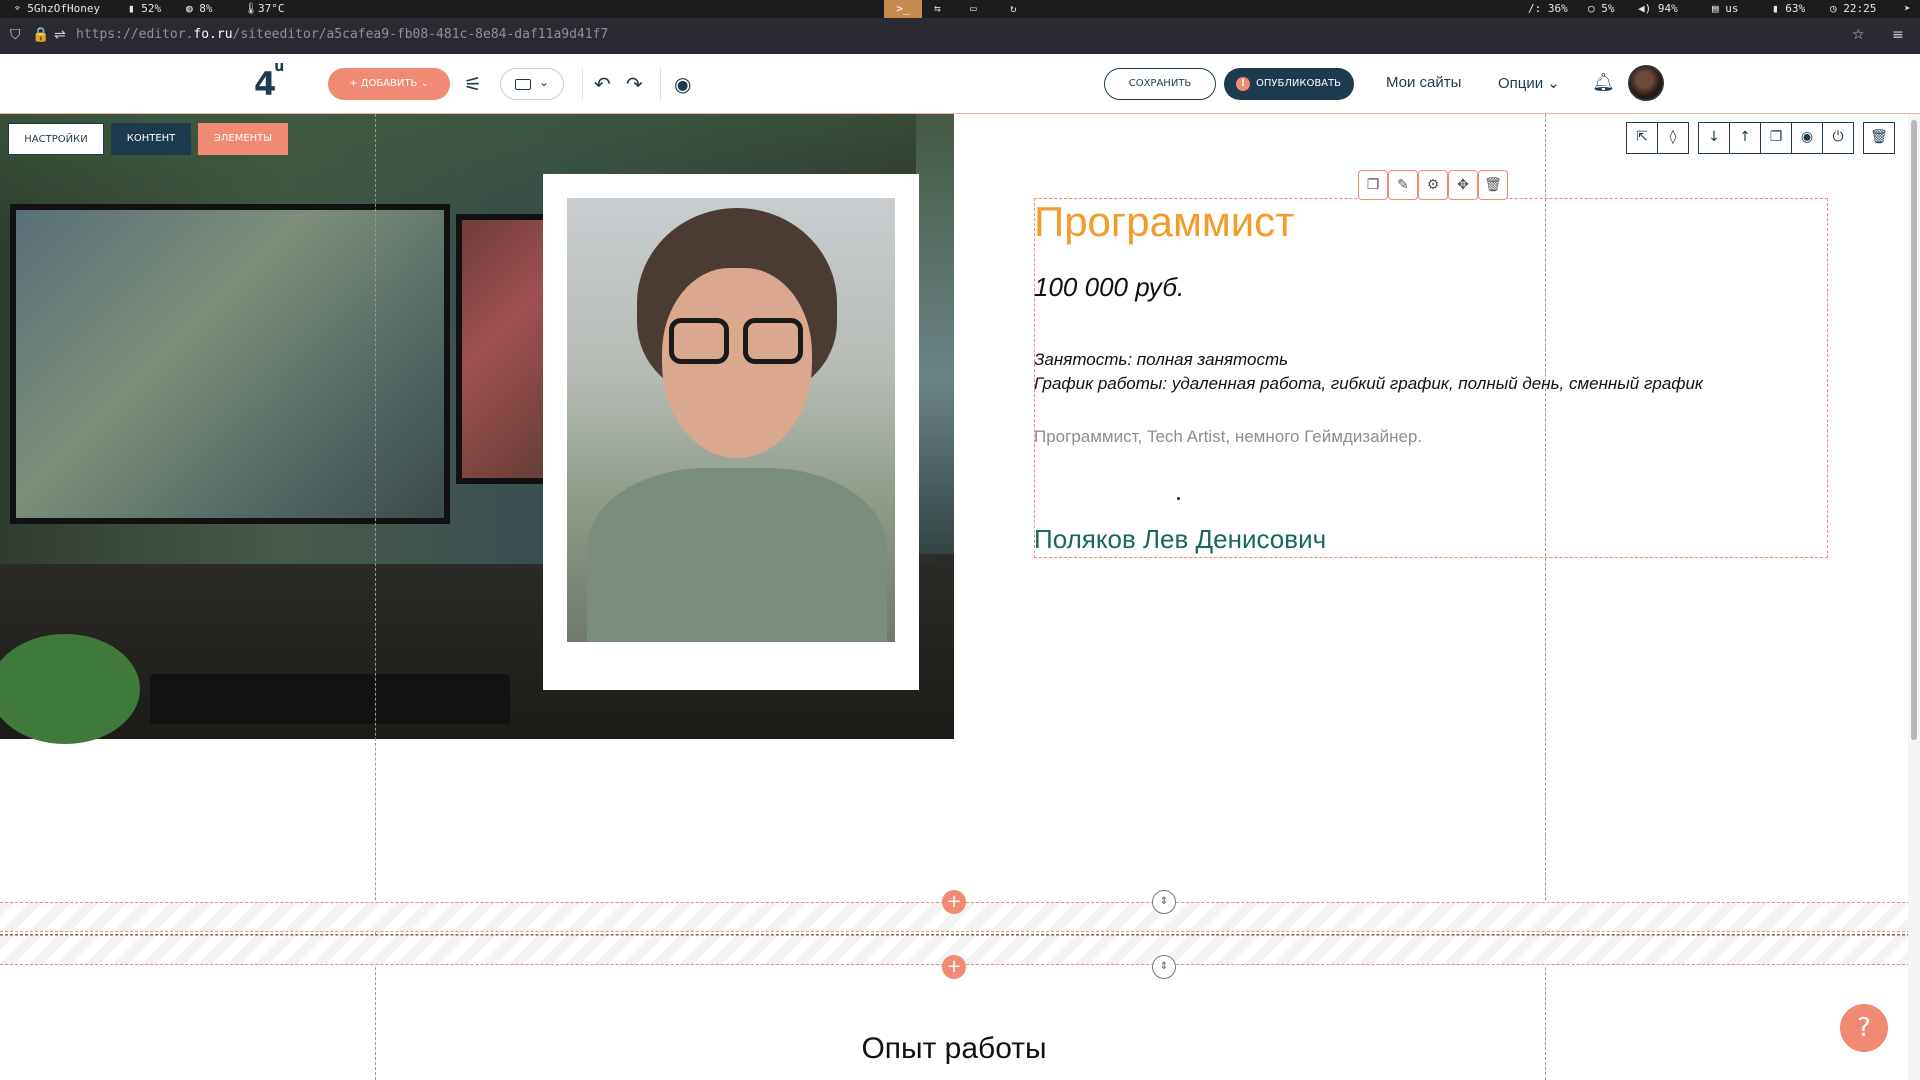 The image size is (1920, 1080). What do you see at coordinates (1109, 287) in the screenshot?
I see `salary: 100 000 руб.` at bounding box center [1109, 287].